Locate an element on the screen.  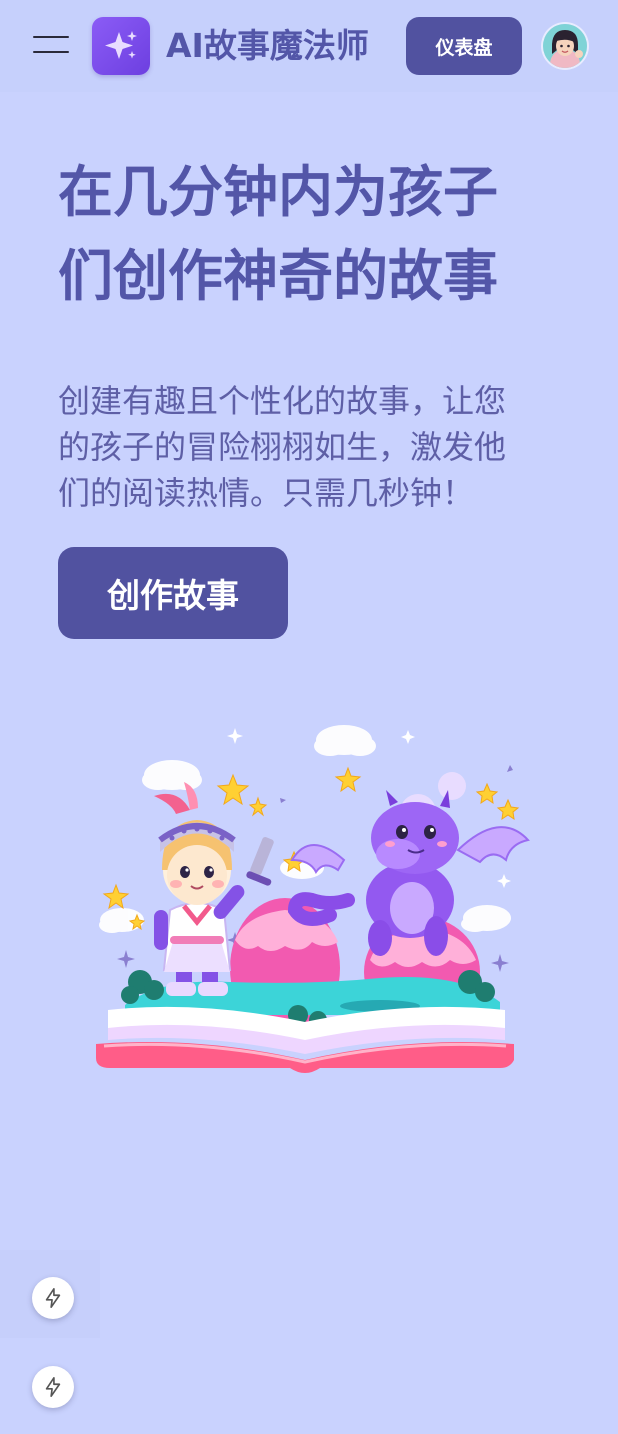
sparkle-stars-icon is located at coordinates (121, 45).